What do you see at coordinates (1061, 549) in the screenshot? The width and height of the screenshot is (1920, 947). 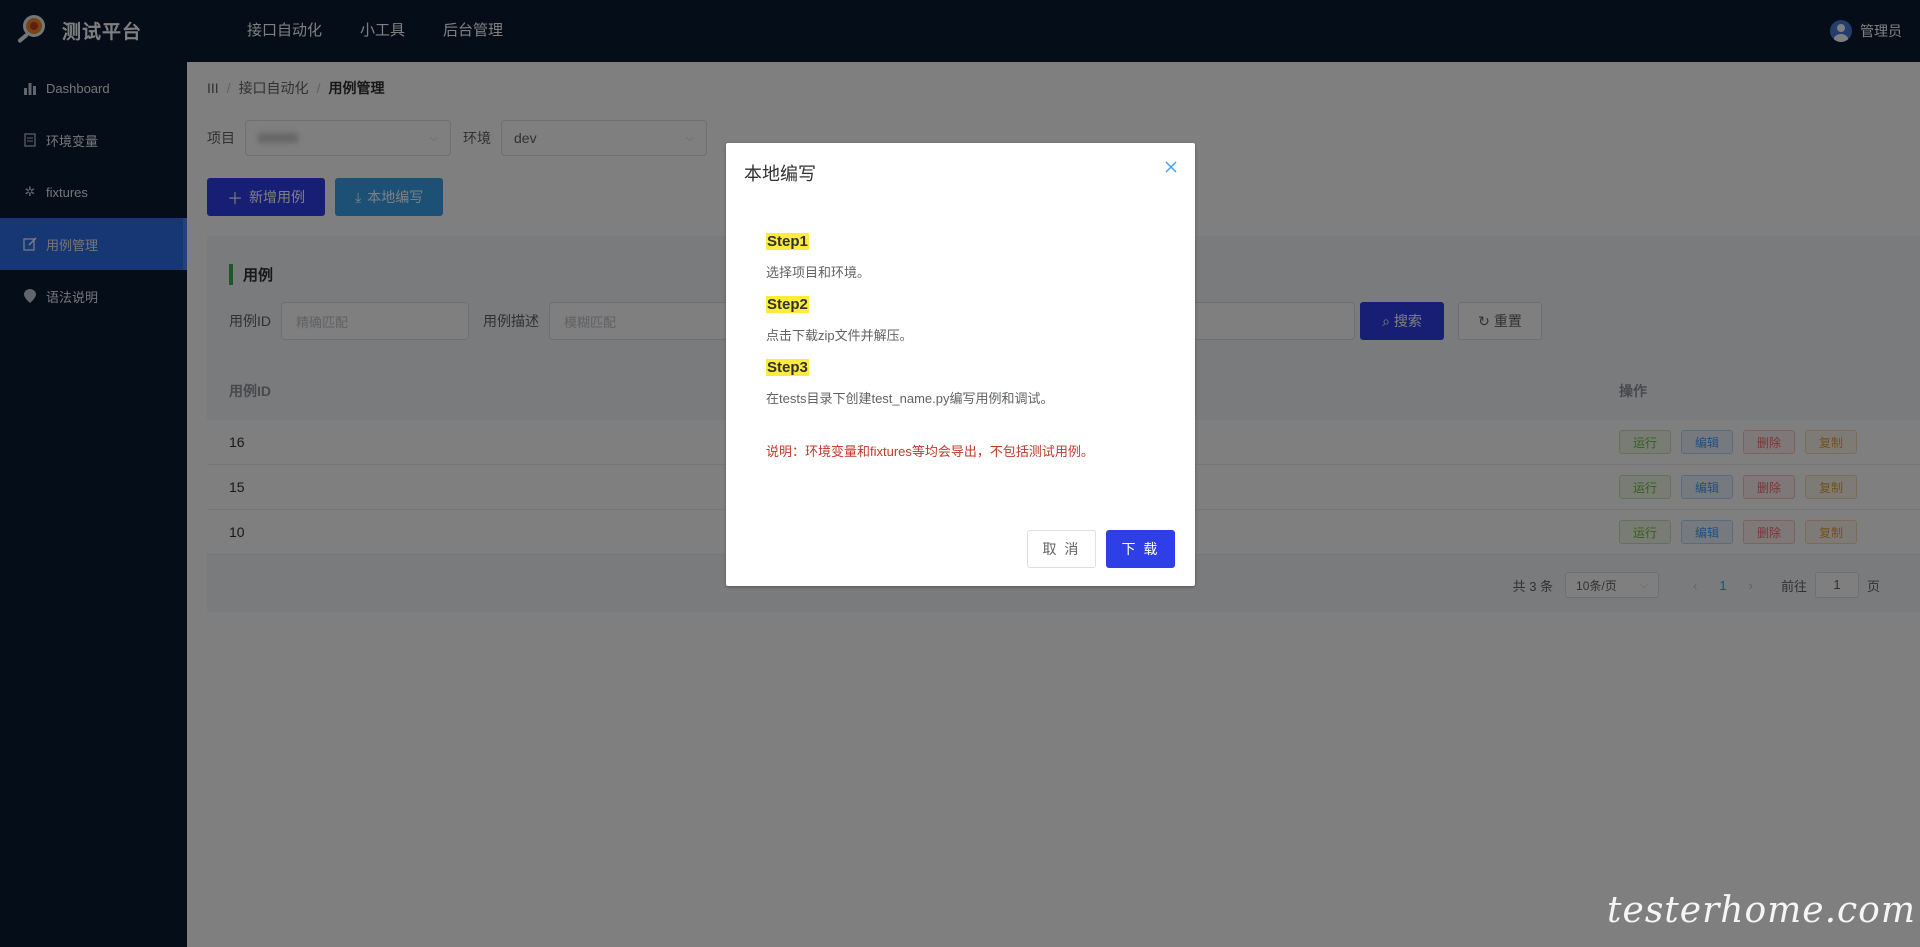 I see `cancel-button: 取 消` at bounding box center [1061, 549].